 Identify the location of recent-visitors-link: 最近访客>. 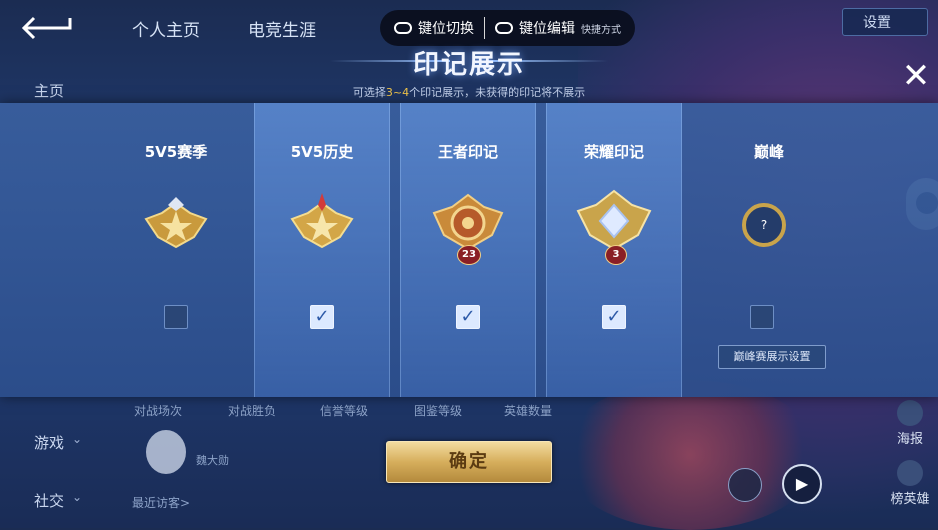
(161, 502).